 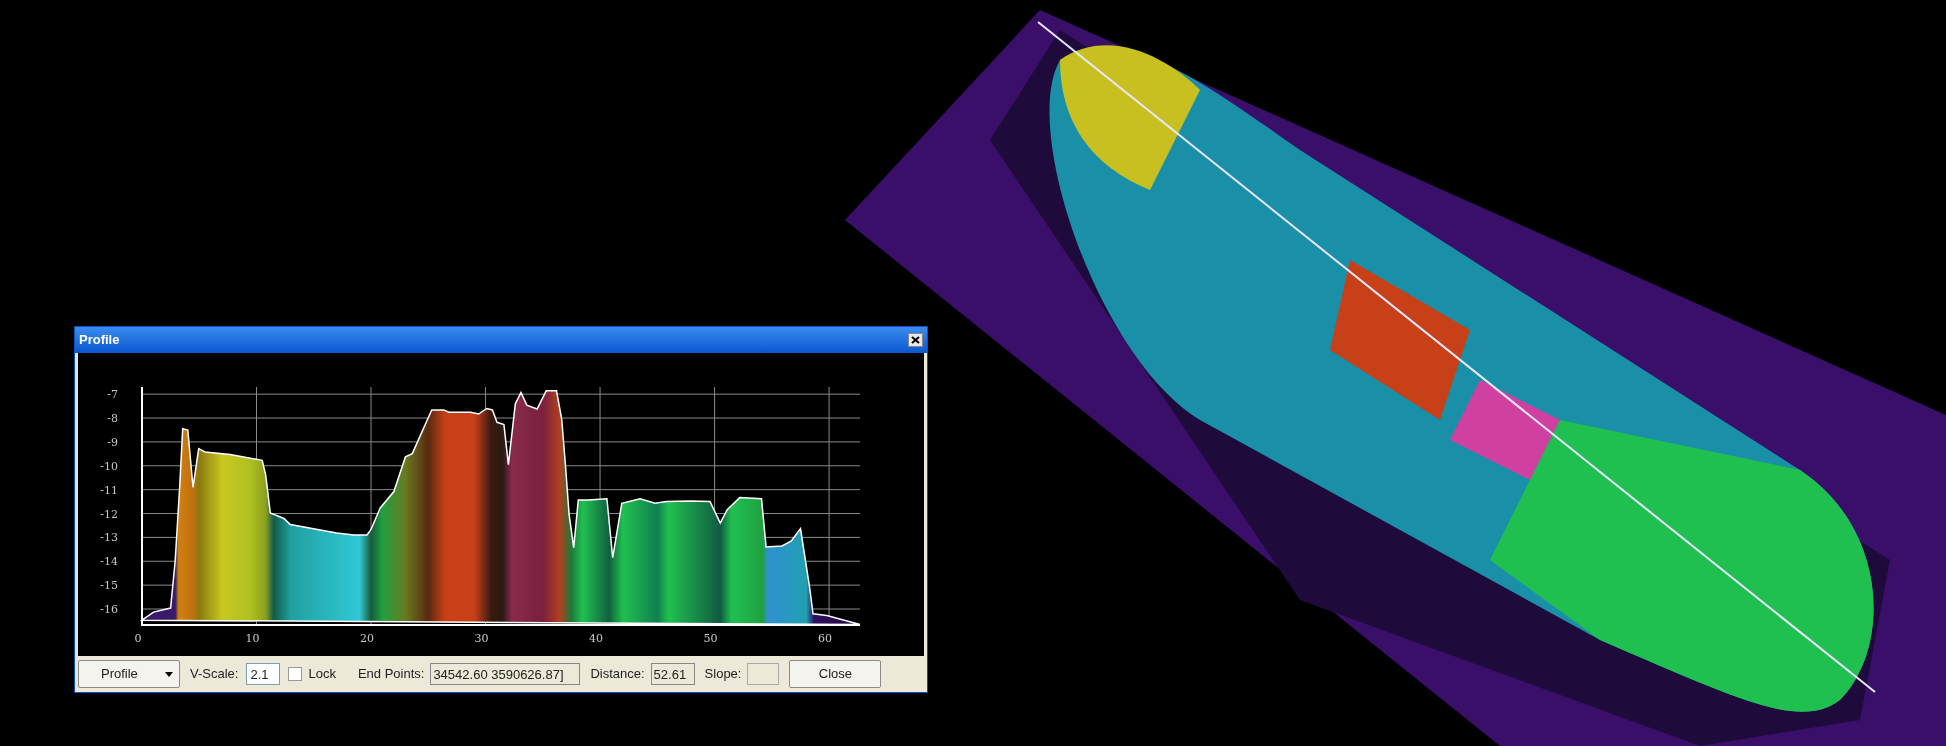 What do you see at coordinates (672, 674) in the screenshot?
I see `distance-field: 52.61` at bounding box center [672, 674].